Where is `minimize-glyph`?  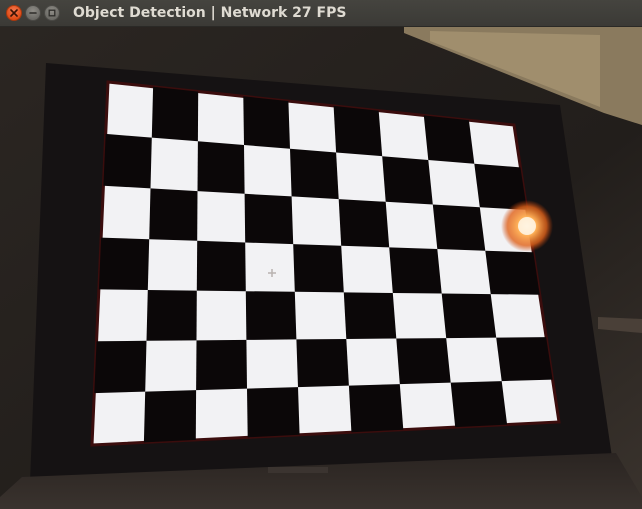
minimize-glyph is located at coordinates (33, 13).